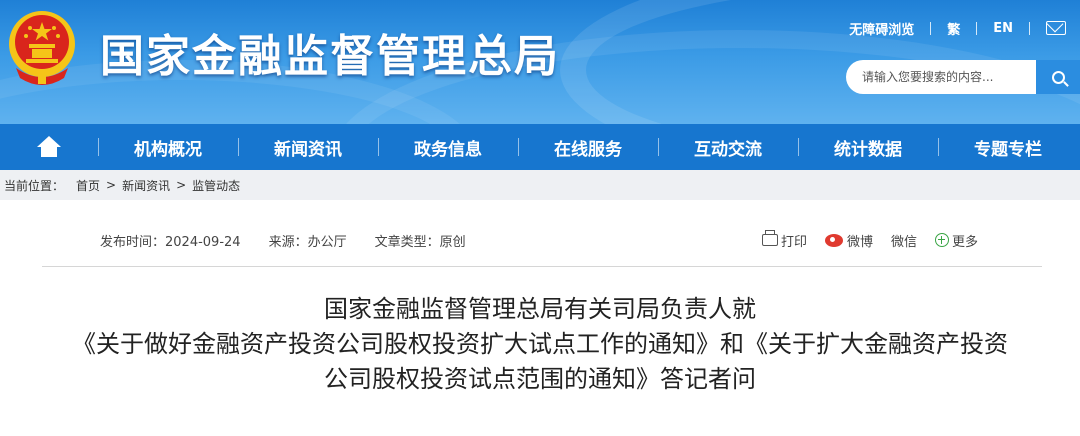 This screenshot has height=436, width=1080. Describe the element at coordinates (540, 309) in the screenshot. I see `article-title-line: 国家金融监督管理总局有关司局负责人就` at that location.